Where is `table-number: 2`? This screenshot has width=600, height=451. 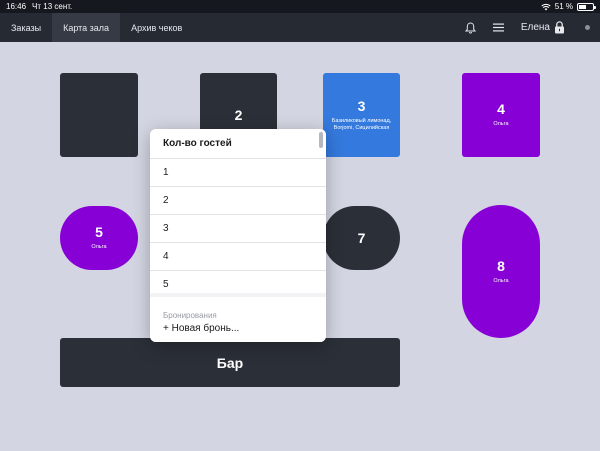
table-number: 2 is located at coordinates (238, 115).